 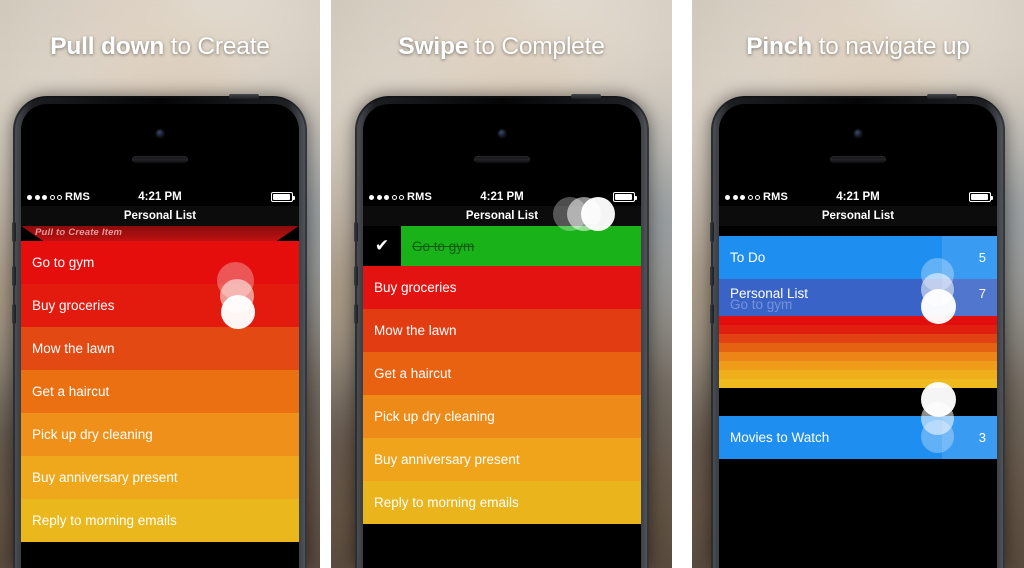 I want to click on list-row-to-do: To Do 5, so click(x=858, y=257).